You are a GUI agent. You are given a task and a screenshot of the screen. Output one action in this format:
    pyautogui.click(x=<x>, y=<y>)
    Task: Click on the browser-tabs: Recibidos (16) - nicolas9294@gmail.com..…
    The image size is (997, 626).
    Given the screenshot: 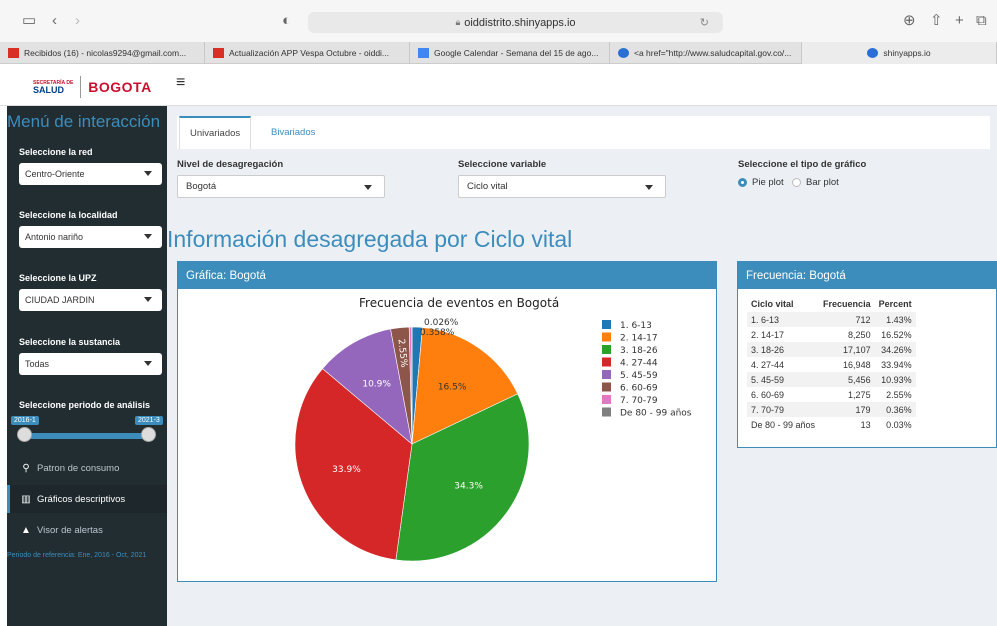 What is the action you would take?
    pyautogui.click(x=498, y=53)
    